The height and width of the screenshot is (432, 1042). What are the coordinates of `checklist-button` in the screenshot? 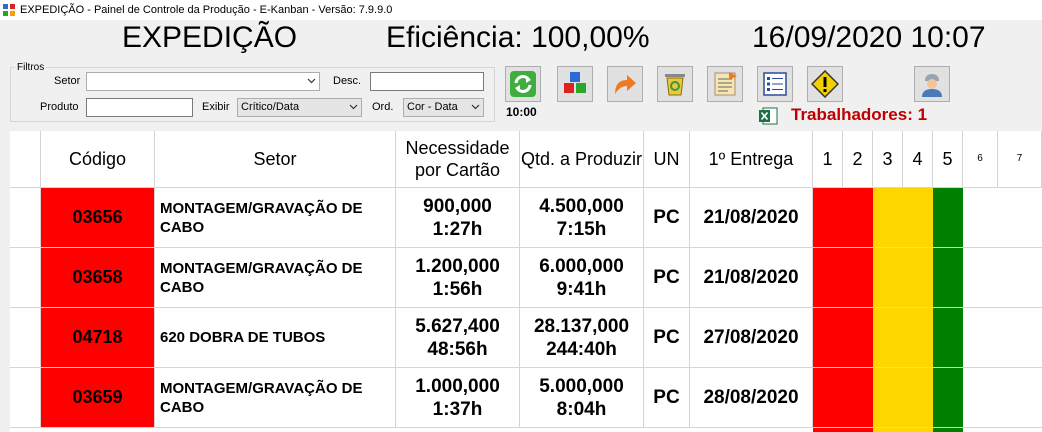 It's located at (775, 84).